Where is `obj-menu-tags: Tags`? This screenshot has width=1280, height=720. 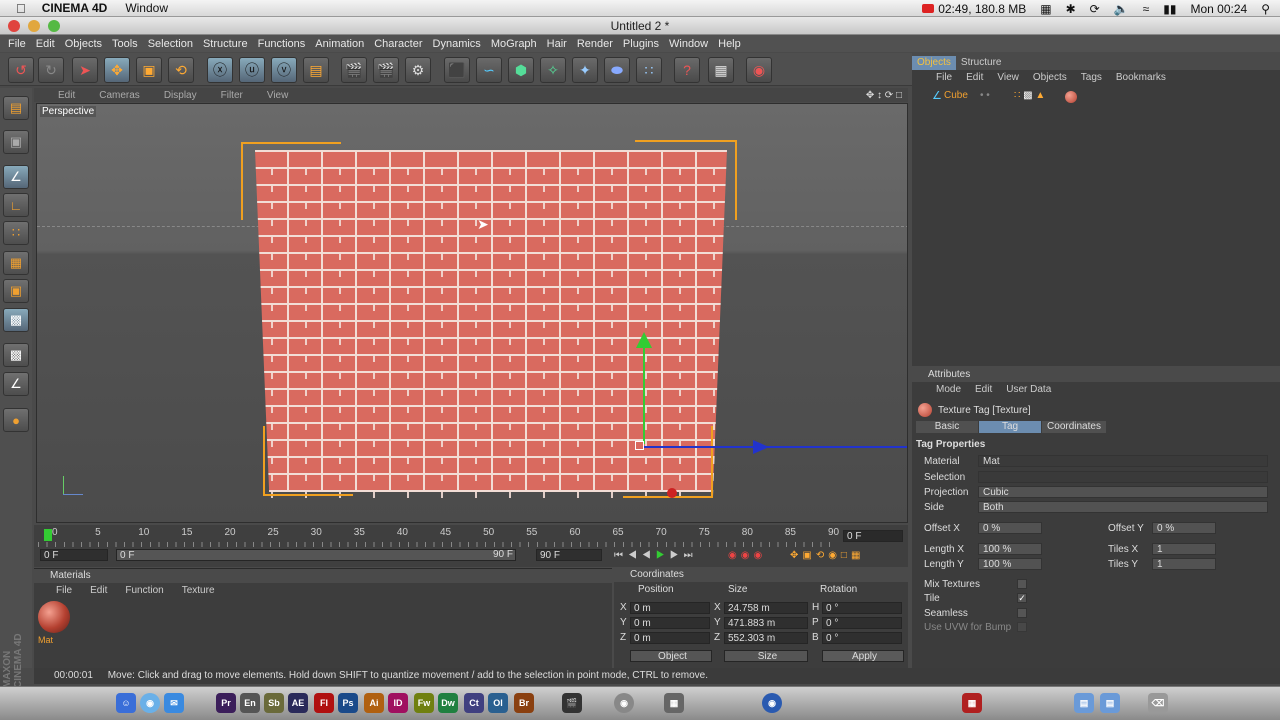
obj-menu-tags: Tags is located at coordinates (1091, 78).